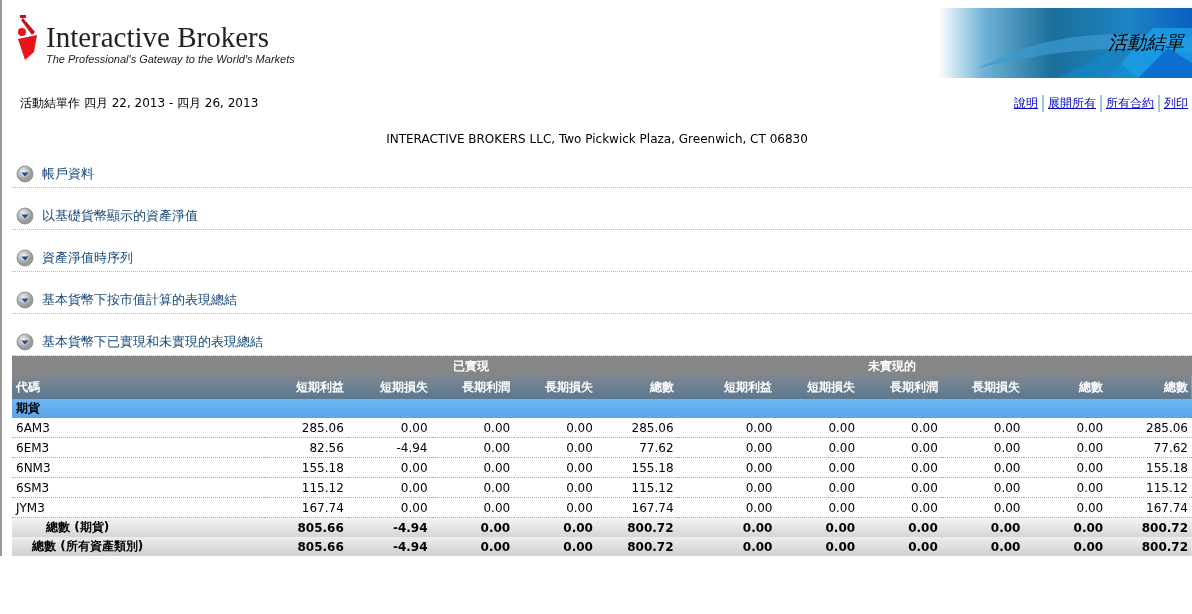  I want to click on table-cell: 82.56, so click(306, 447).